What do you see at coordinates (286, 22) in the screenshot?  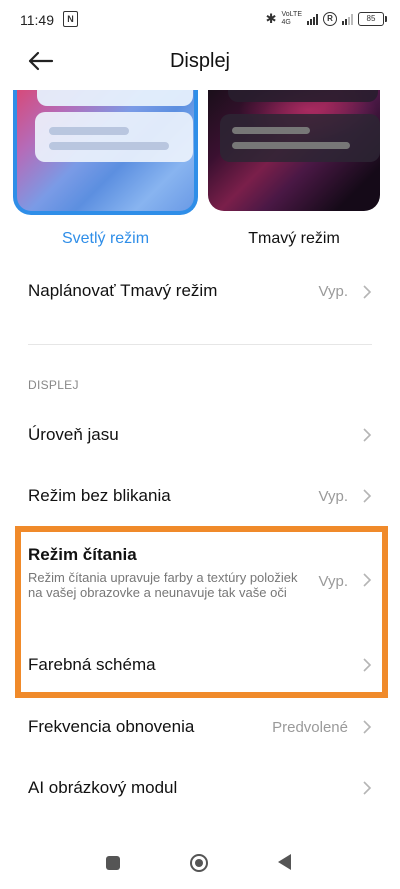 I see `network-type-bottom: 4G` at bounding box center [286, 22].